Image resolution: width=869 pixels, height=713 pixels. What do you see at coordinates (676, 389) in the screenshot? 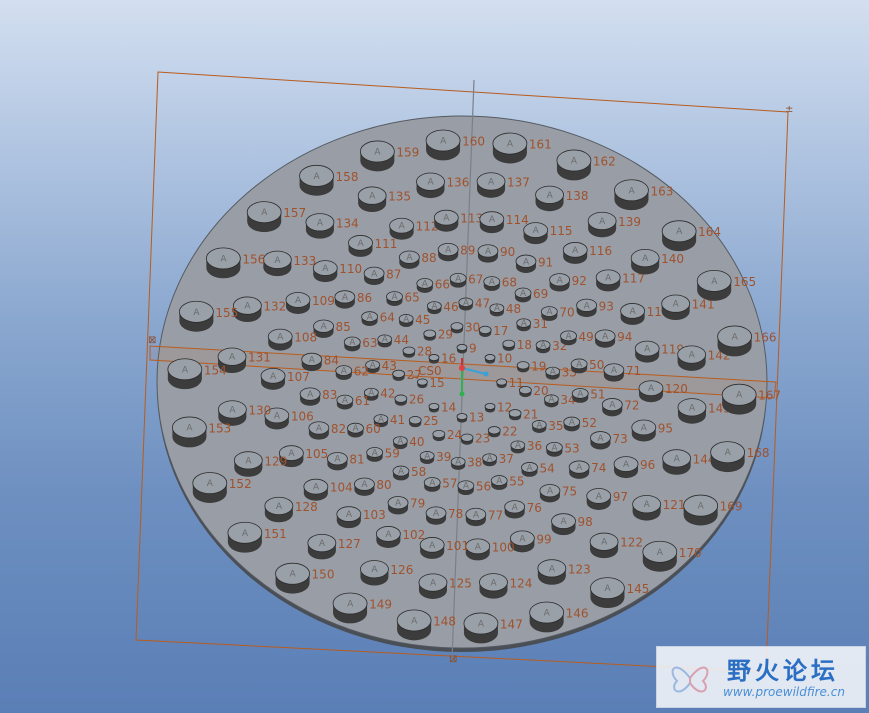
I see `pin-number-label: 120` at bounding box center [676, 389].